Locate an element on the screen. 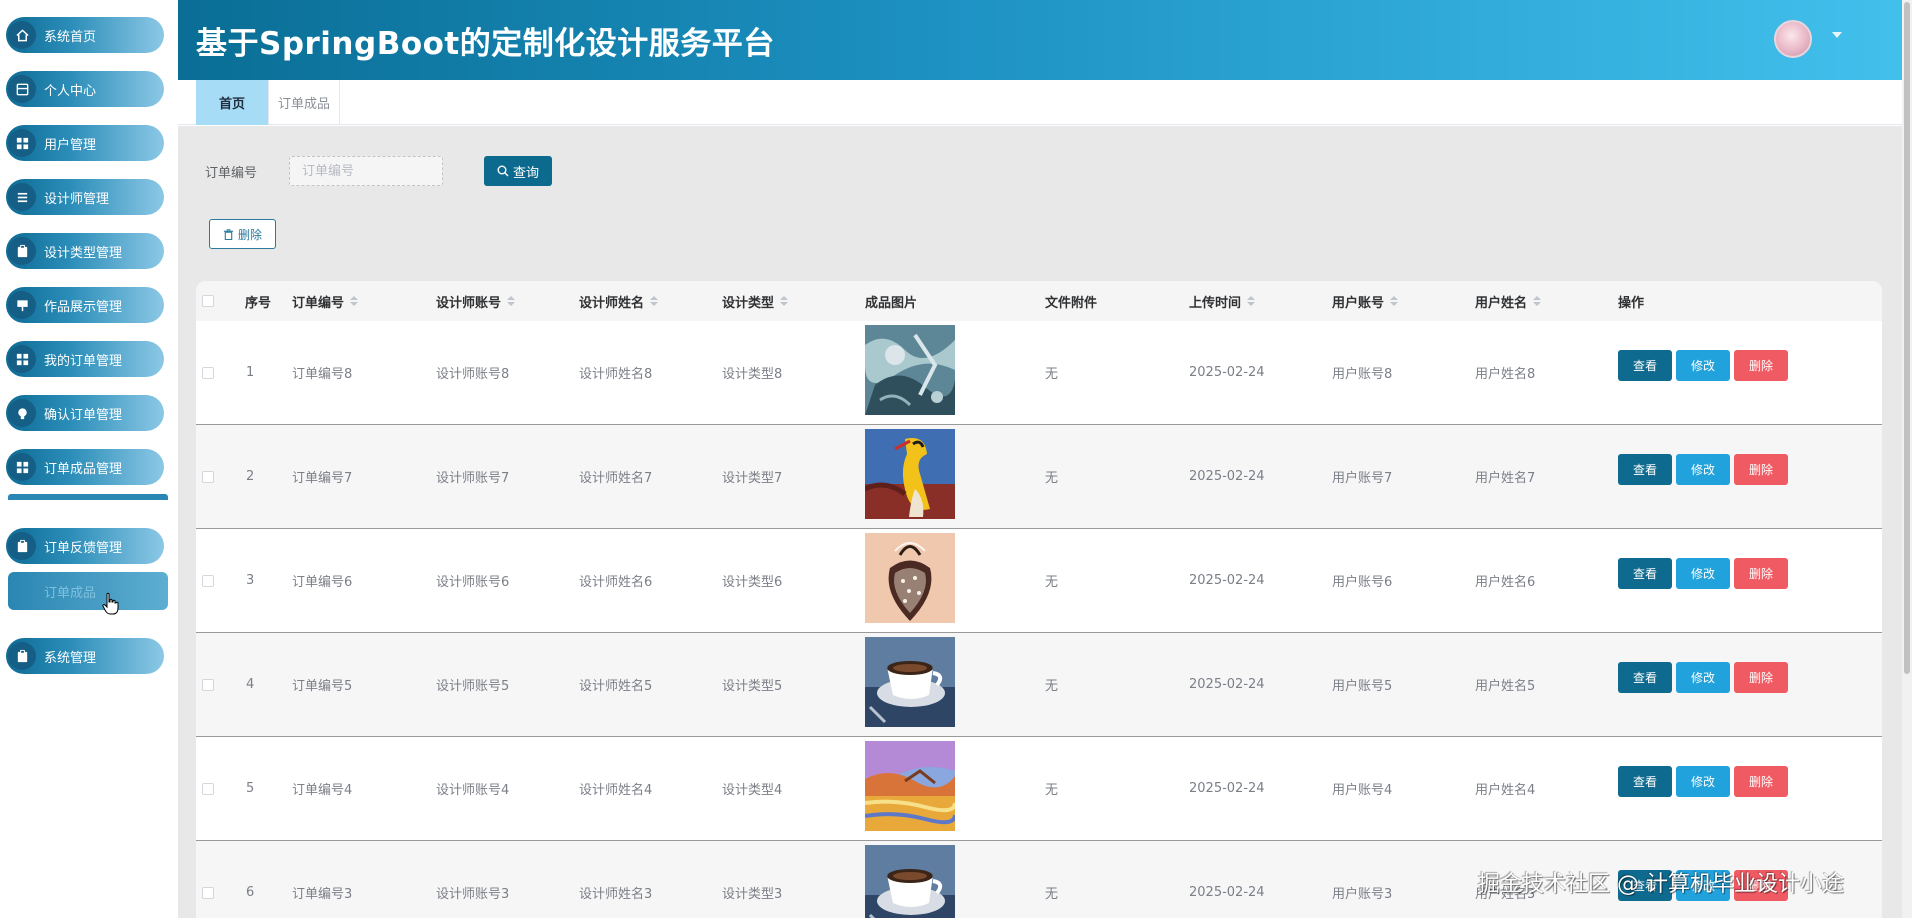 This screenshot has width=1912, height=918. cell-user-account: 用户账号5 is located at coordinates (1362, 686).